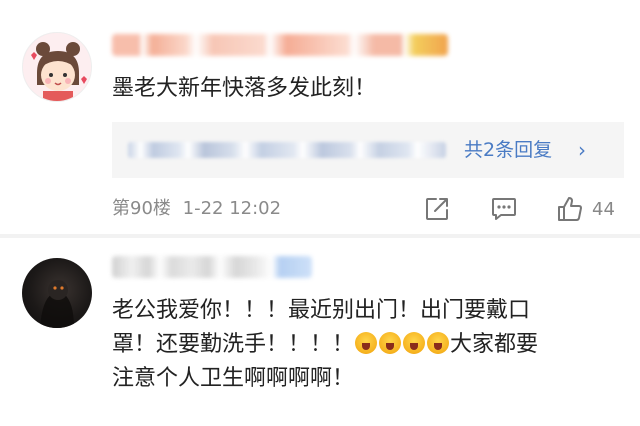  I want to click on comment-text-segment: 大家都要, so click(494, 344).